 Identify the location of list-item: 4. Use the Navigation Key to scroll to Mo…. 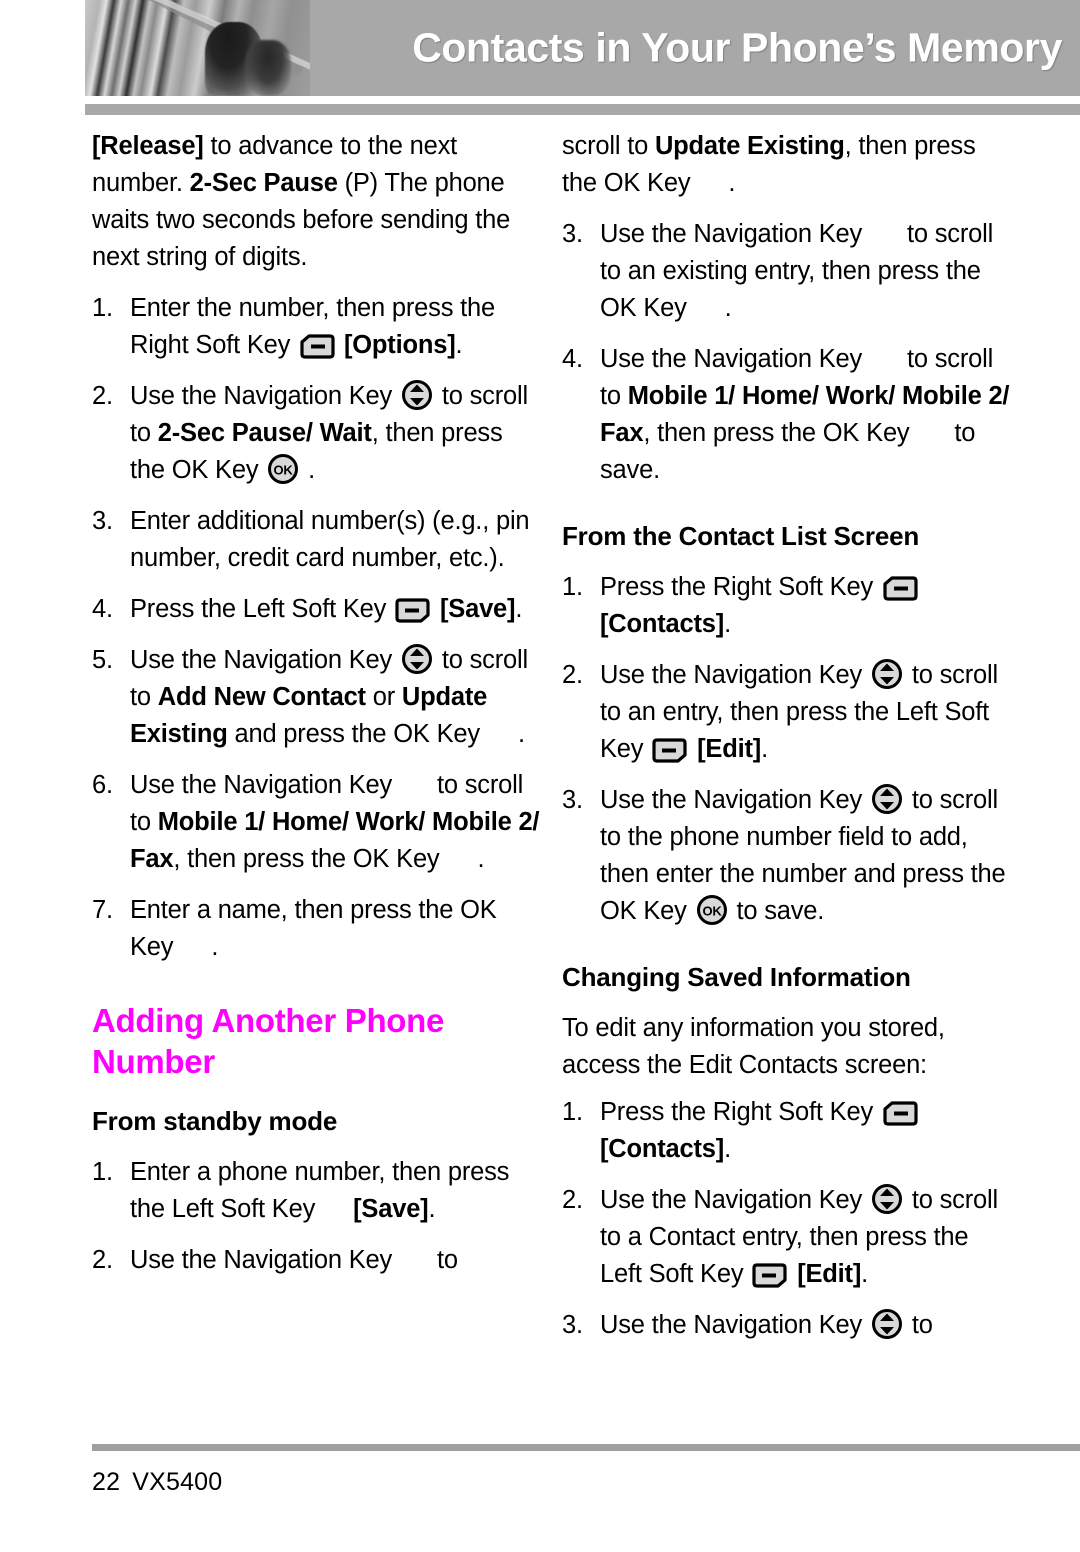
(787, 415).